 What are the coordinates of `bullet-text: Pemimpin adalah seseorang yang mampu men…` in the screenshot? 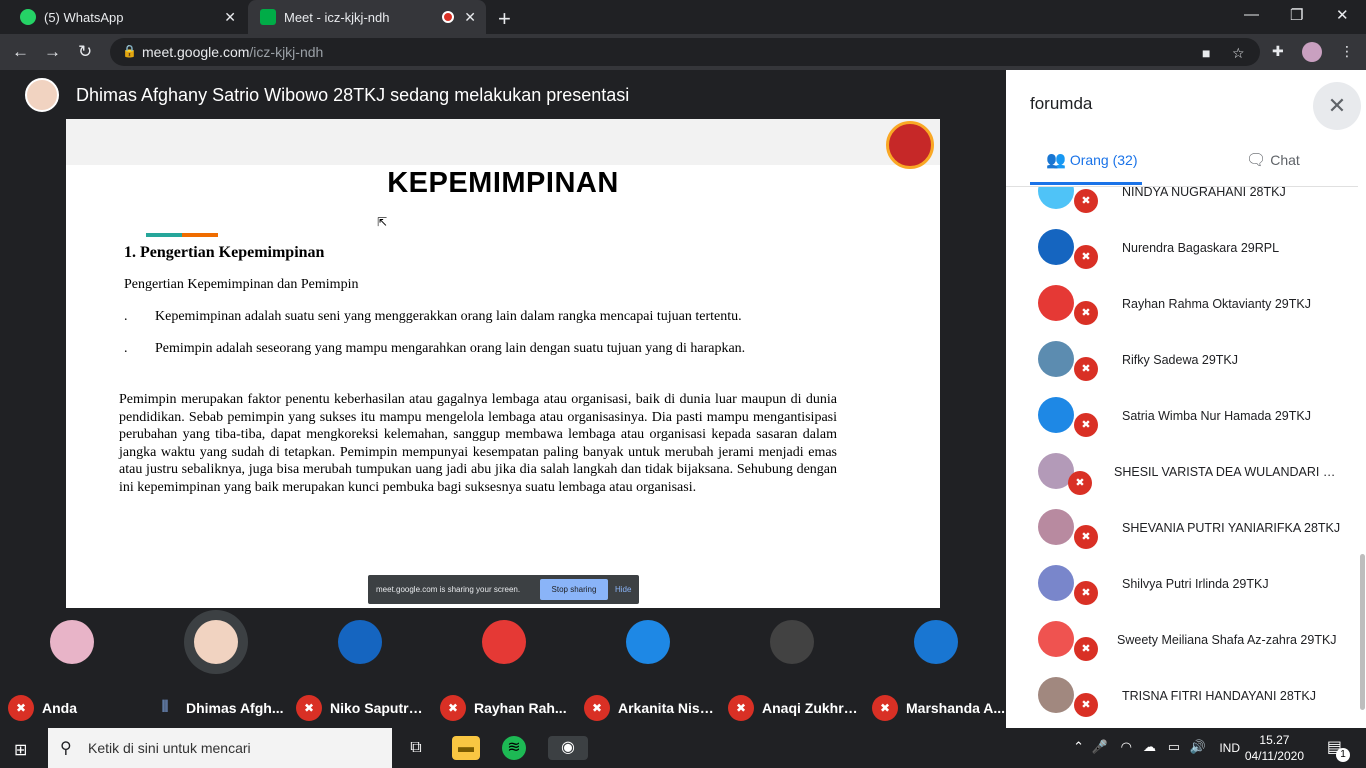 It's located at (450, 348).